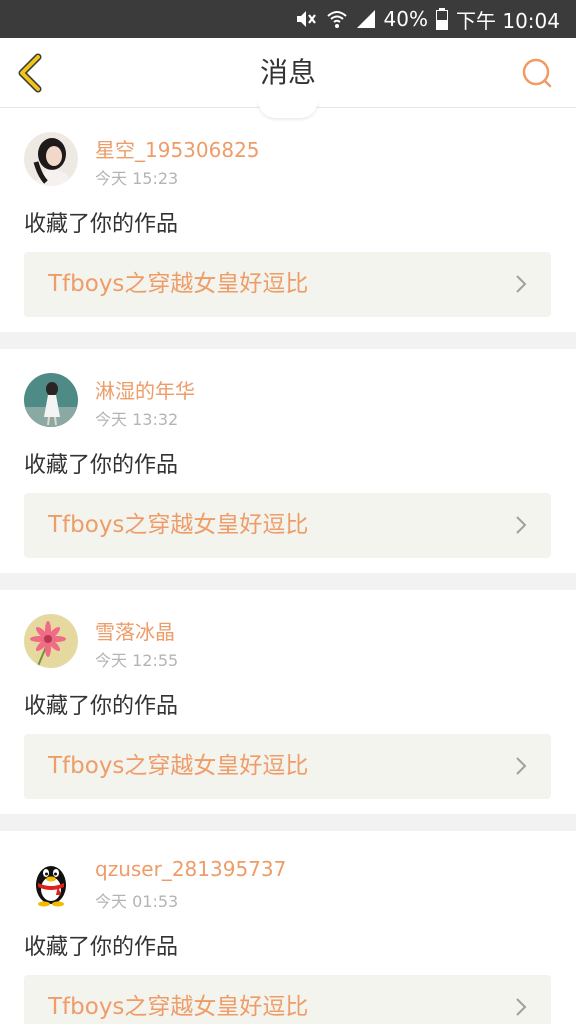 The width and height of the screenshot is (576, 1024). What do you see at coordinates (137, 901) in the screenshot?
I see `timestamp: 今天 01:53` at bounding box center [137, 901].